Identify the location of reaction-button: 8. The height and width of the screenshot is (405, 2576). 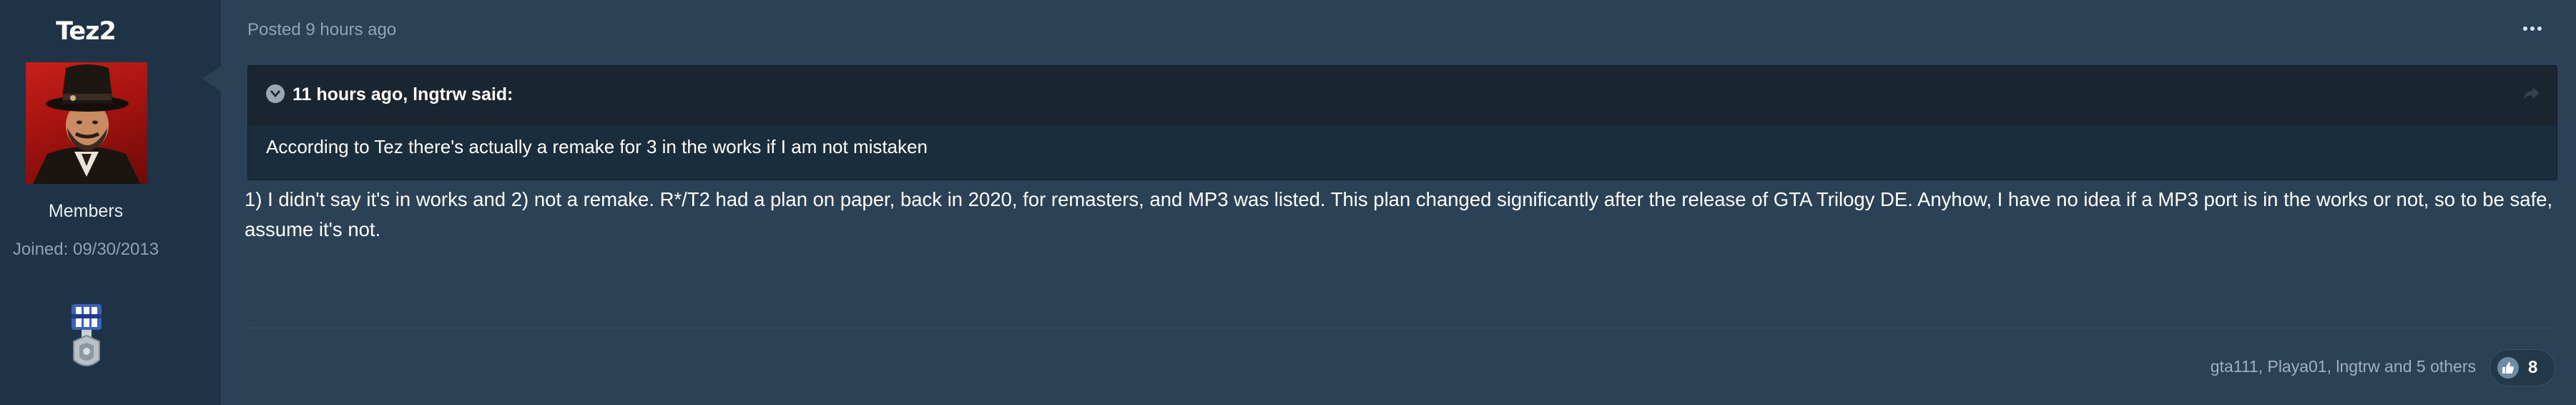
(2522, 367).